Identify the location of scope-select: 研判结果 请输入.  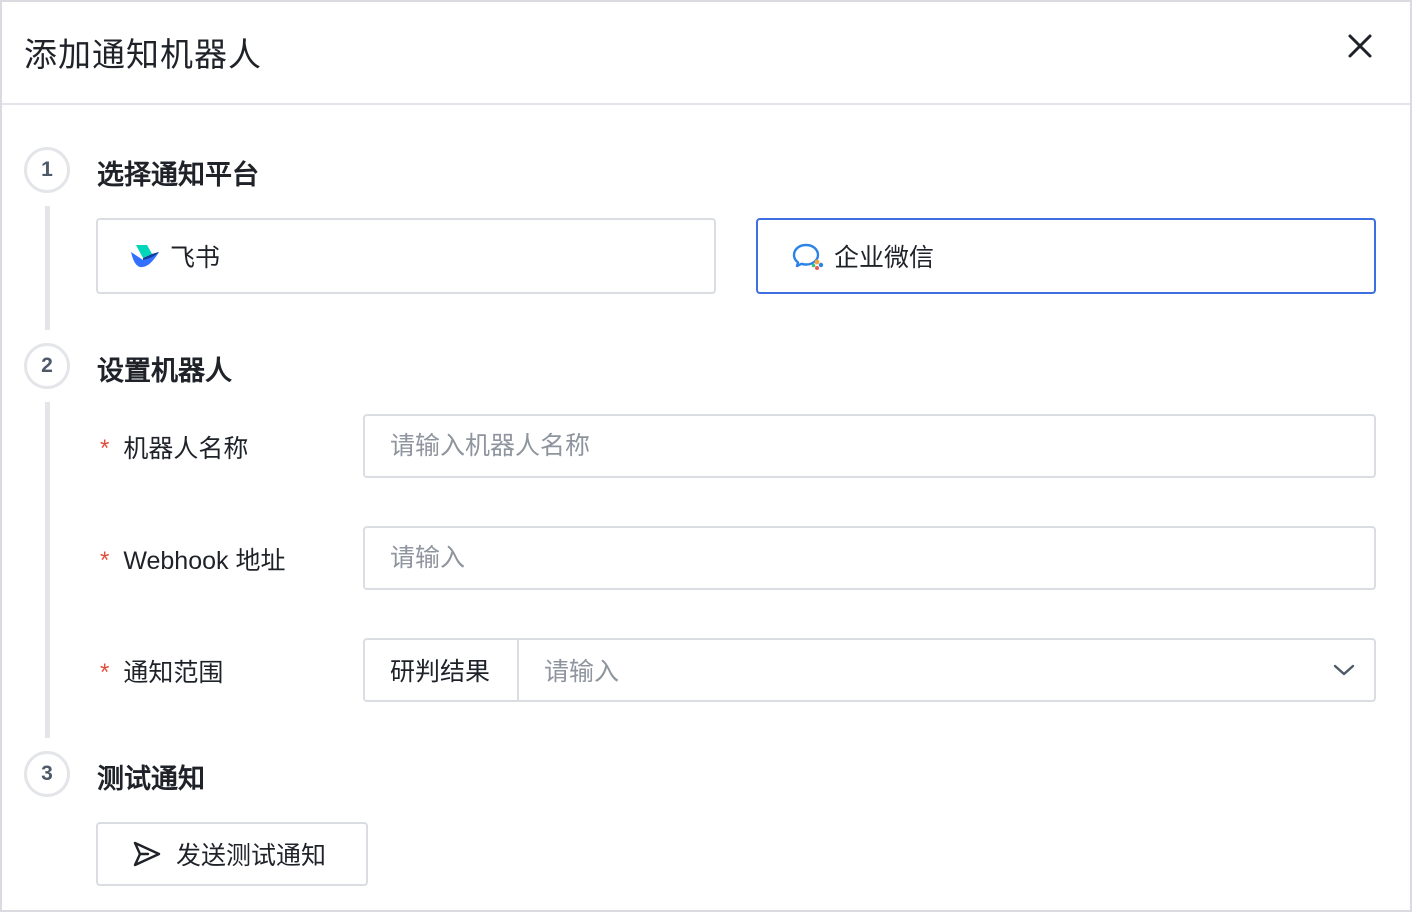
(869, 670).